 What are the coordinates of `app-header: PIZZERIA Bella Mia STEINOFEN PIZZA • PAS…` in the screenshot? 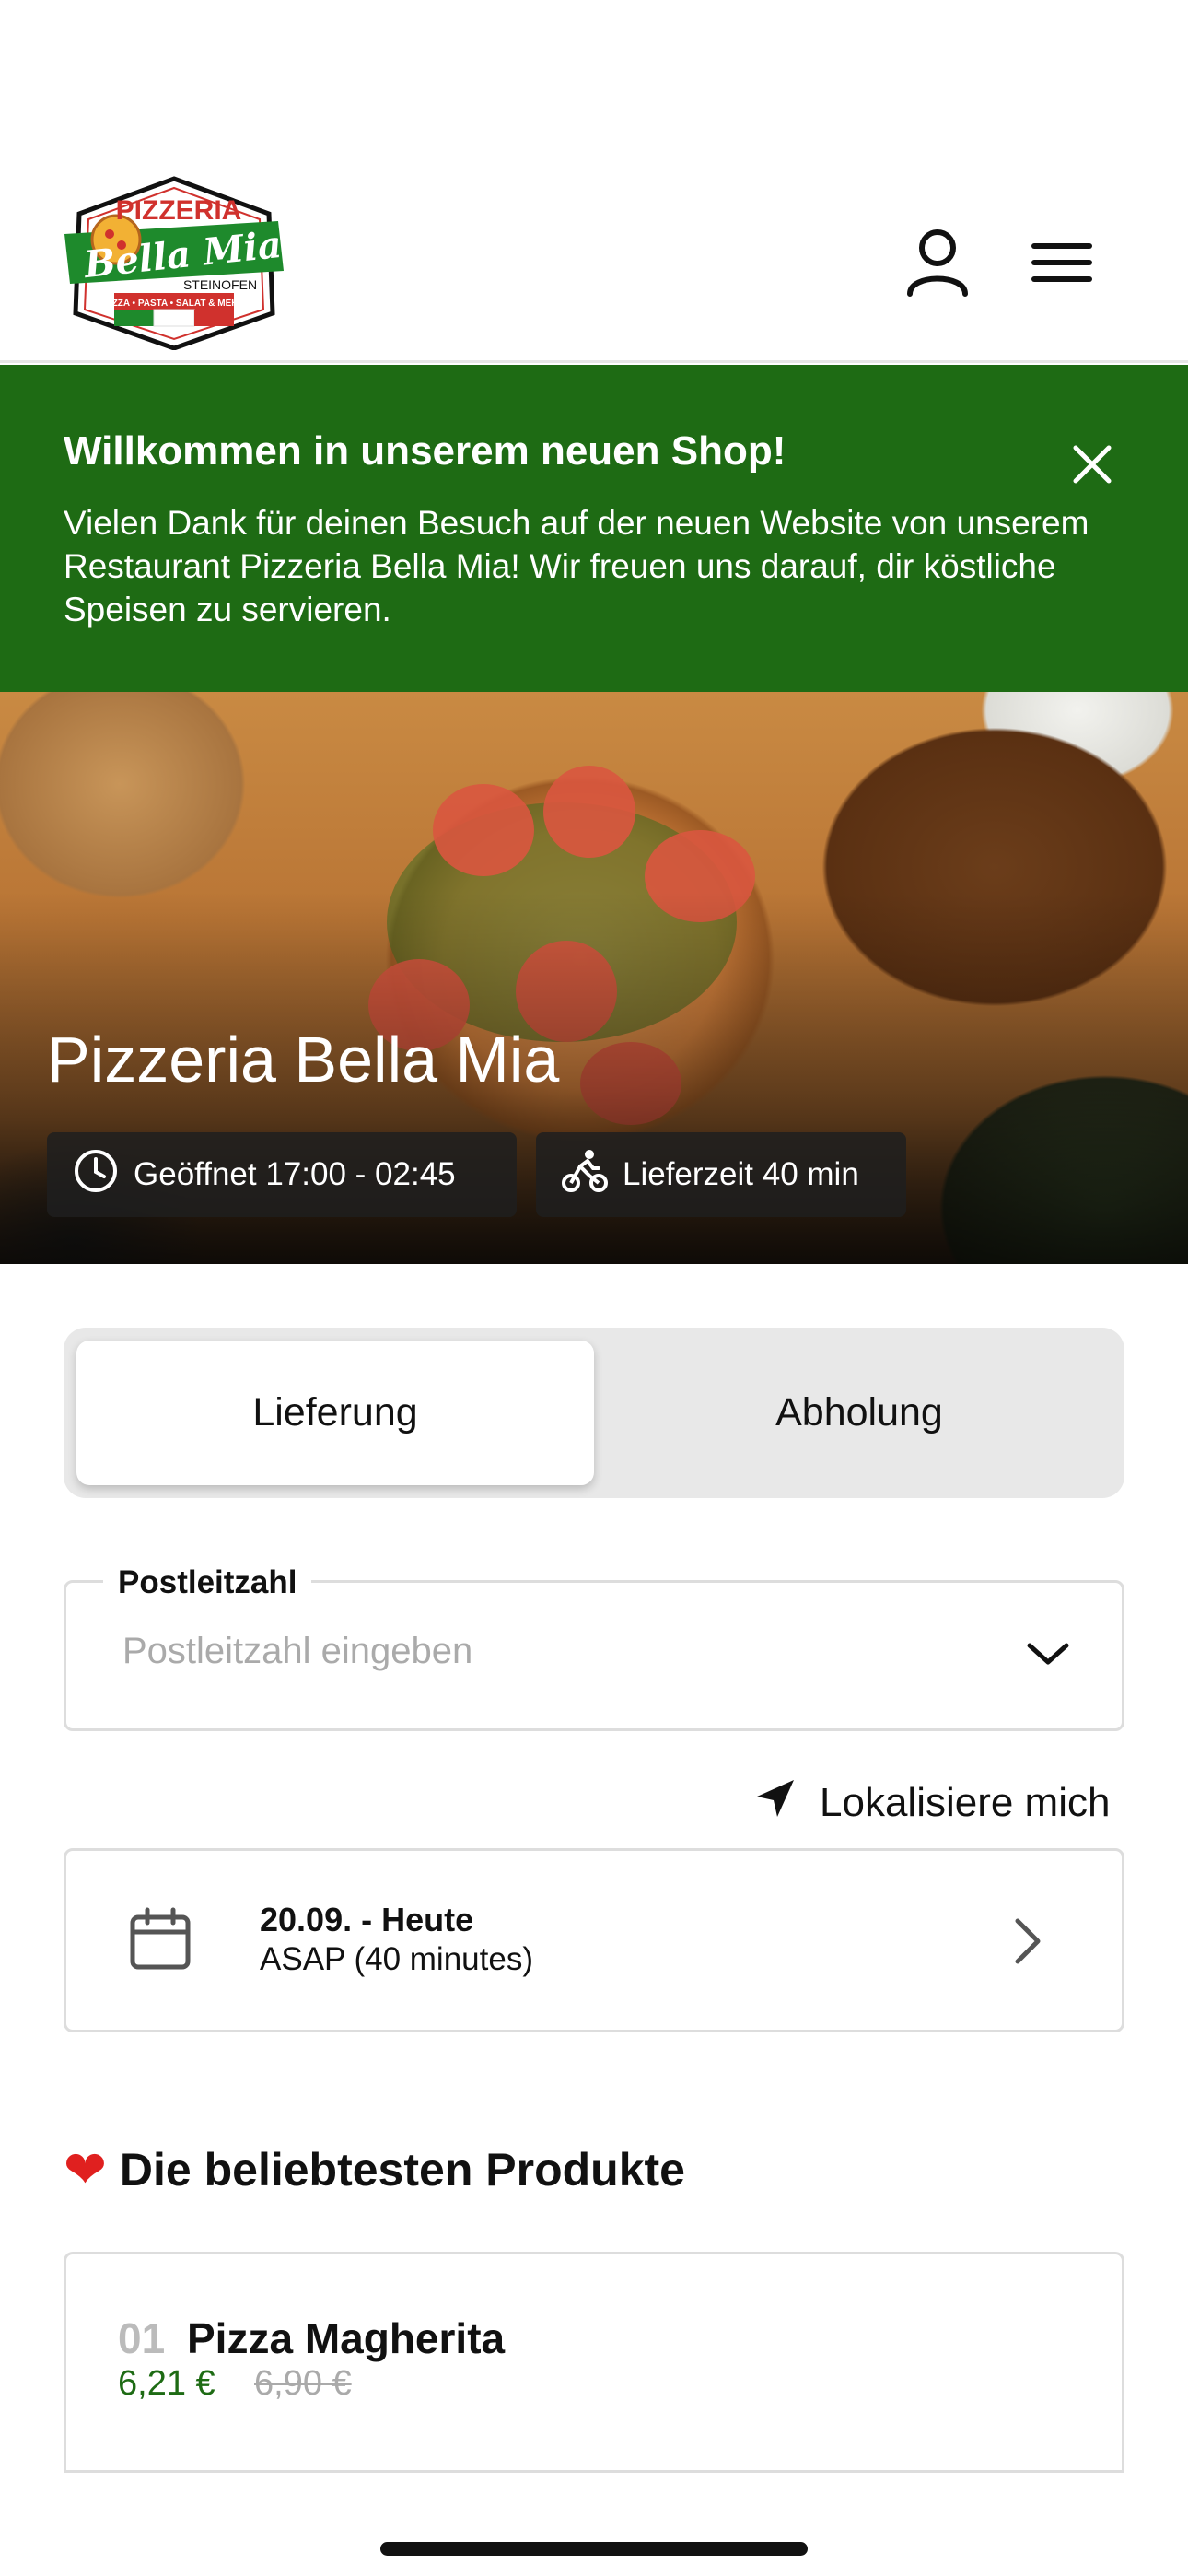 It's located at (594, 181).